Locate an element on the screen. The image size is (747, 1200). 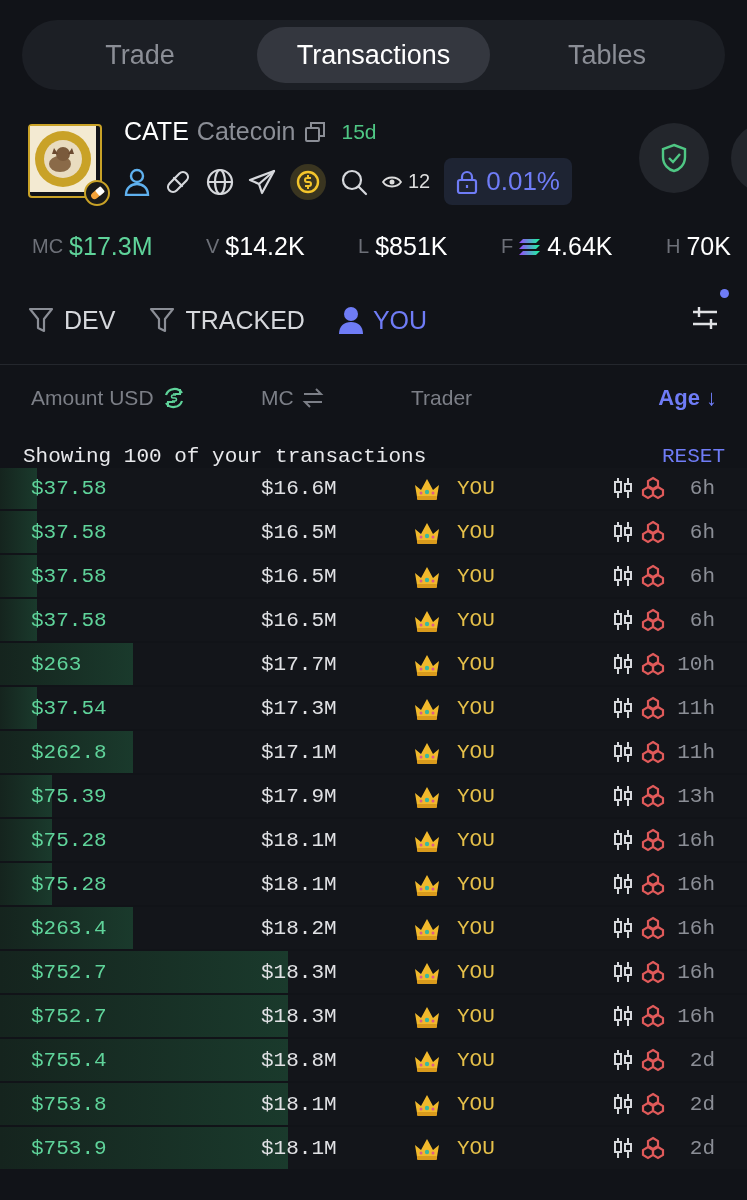
age-value: 11h is located at coordinates (695, 752).